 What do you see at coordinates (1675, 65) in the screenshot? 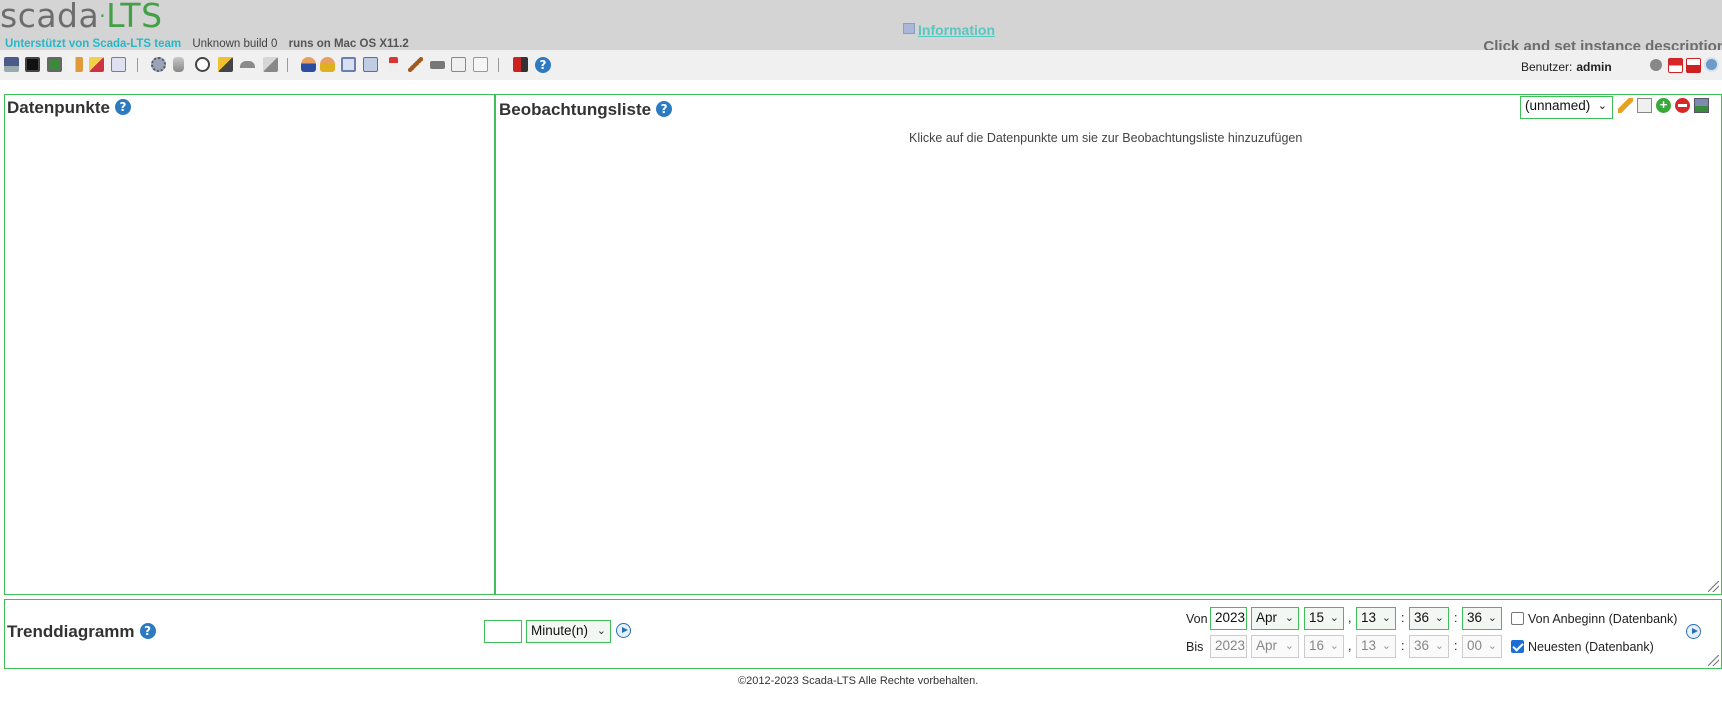
I see `home-icon` at bounding box center [1675, 65].